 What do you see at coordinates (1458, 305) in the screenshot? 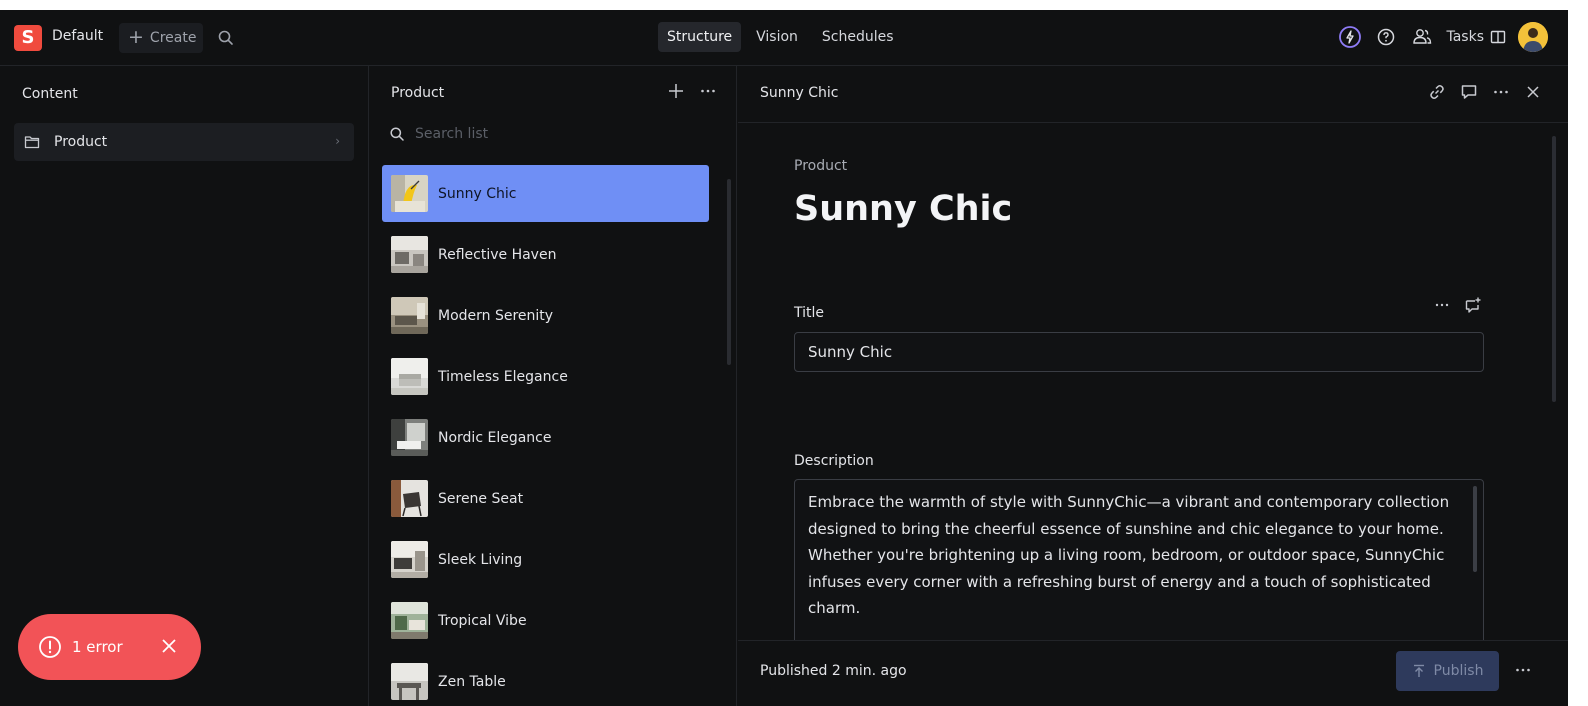
I see `title-field-actions` at bounding box center [1458, 305].